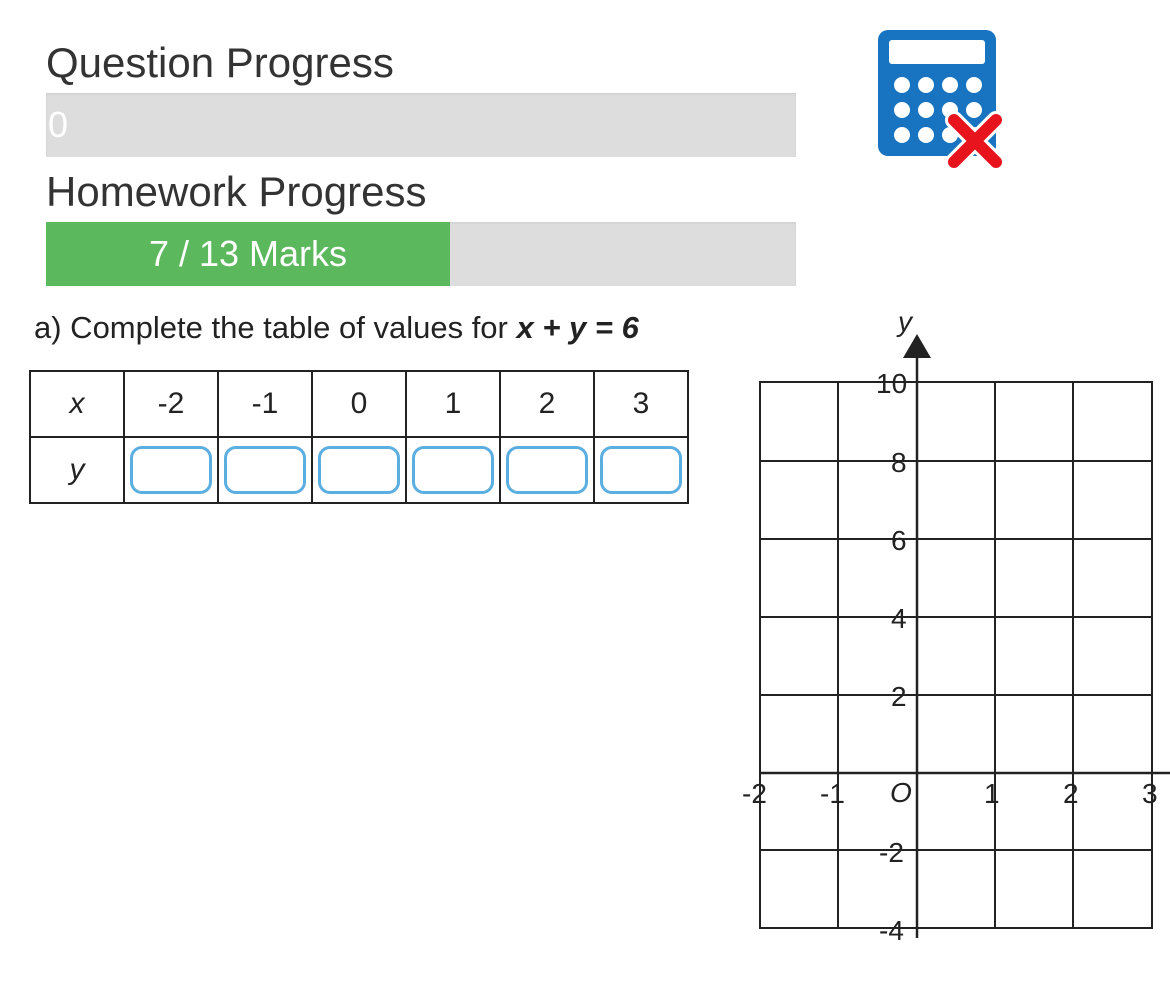 This screenshot has width=1170, height=1002. What do you see at coordinates (641, 404) in the screenshot?
I see `x-value: 3` at bounding box center [641, 404].